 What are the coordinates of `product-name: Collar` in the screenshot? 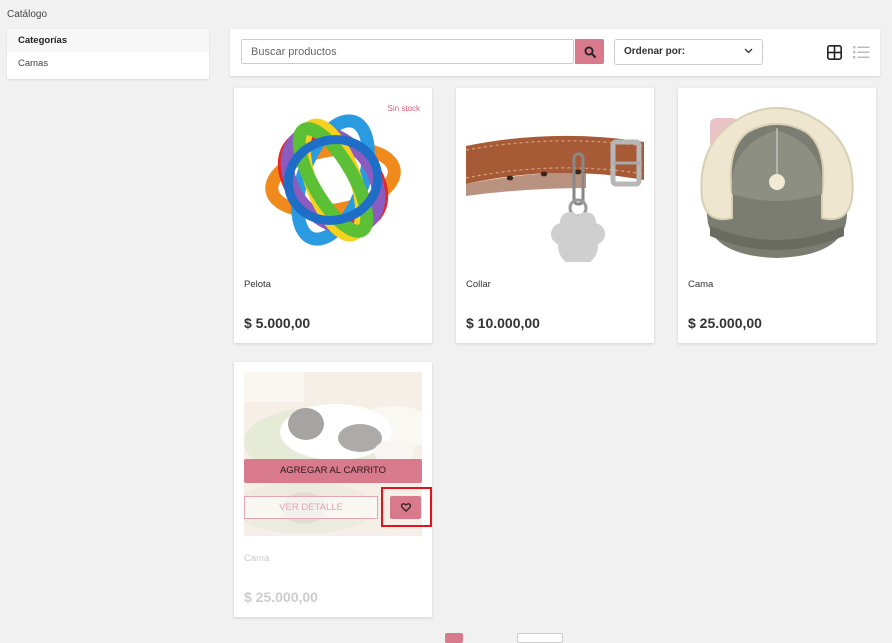 It's located at (478, 284).